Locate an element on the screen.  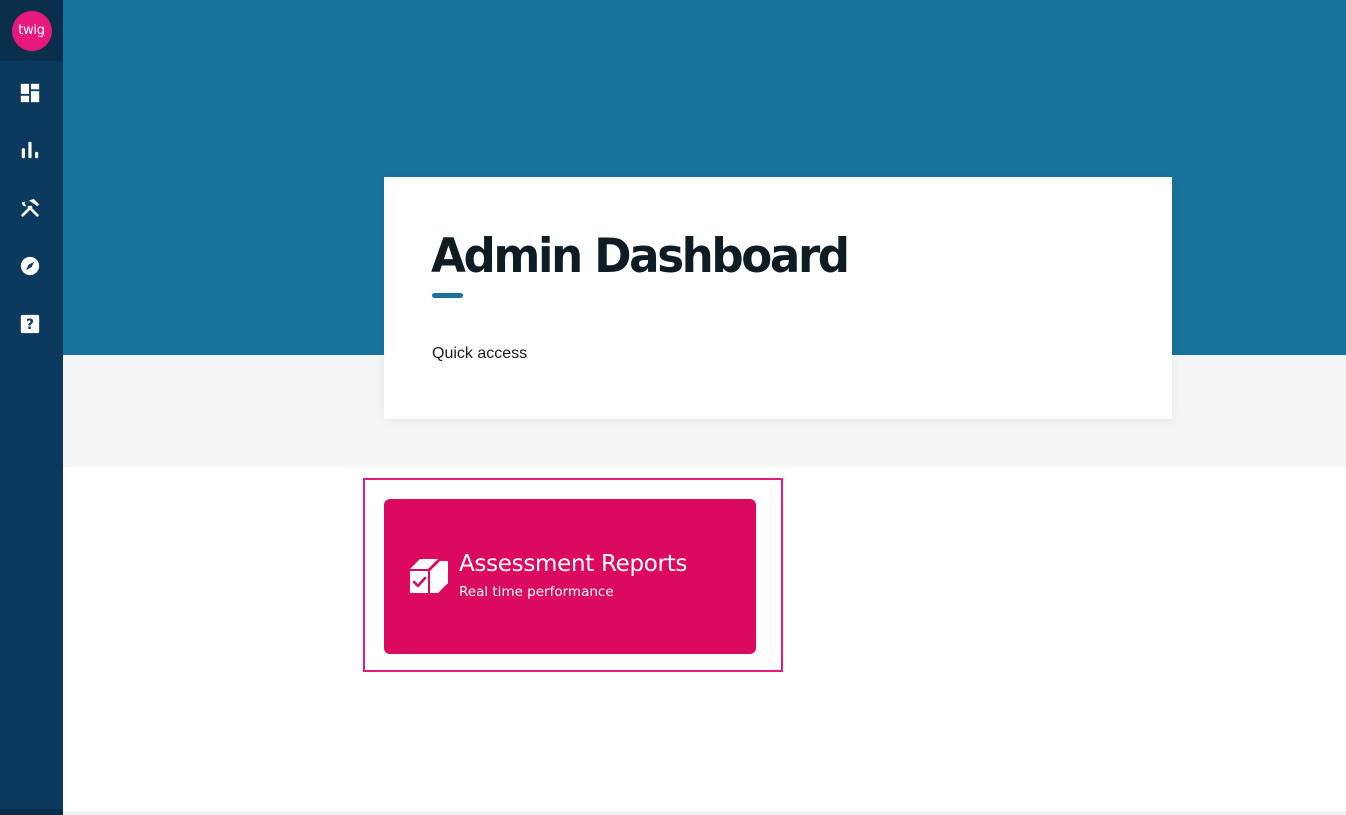
sidebar-item-explore is located at coordinates (30, 266).